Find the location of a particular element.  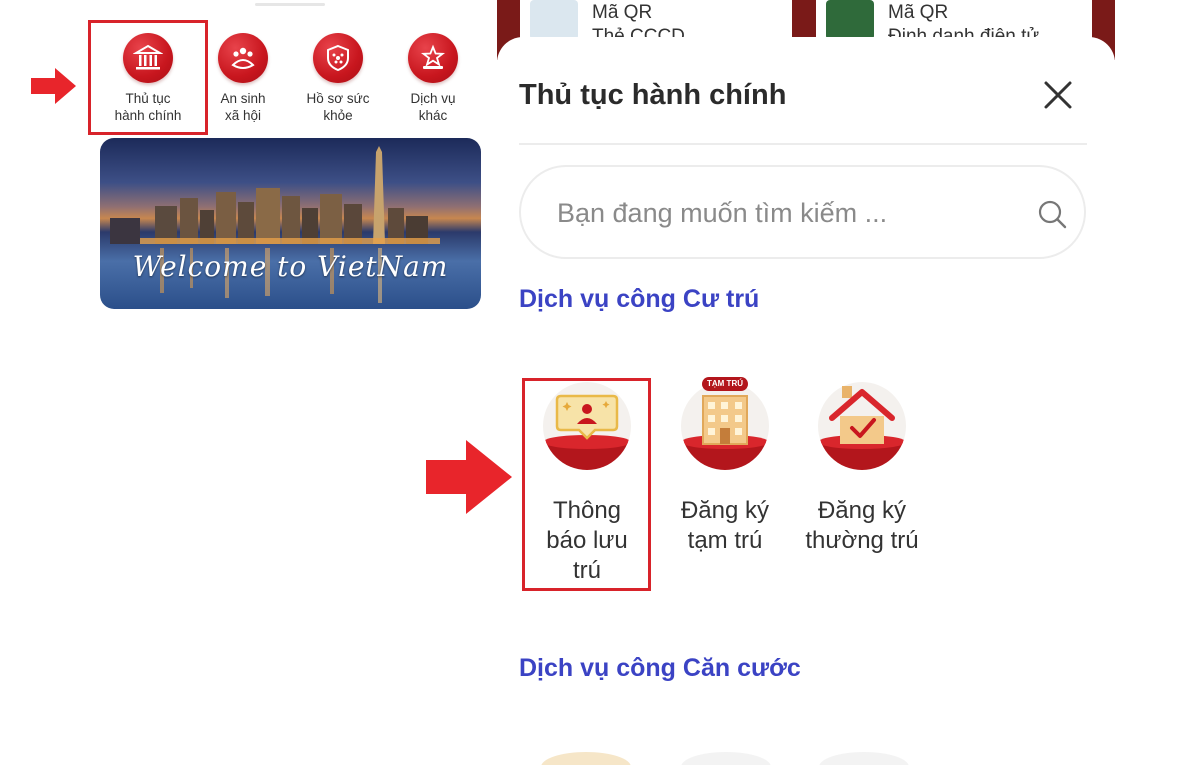

sheet-title: Thủ tục hành chính is located at coordinates (653, 95).